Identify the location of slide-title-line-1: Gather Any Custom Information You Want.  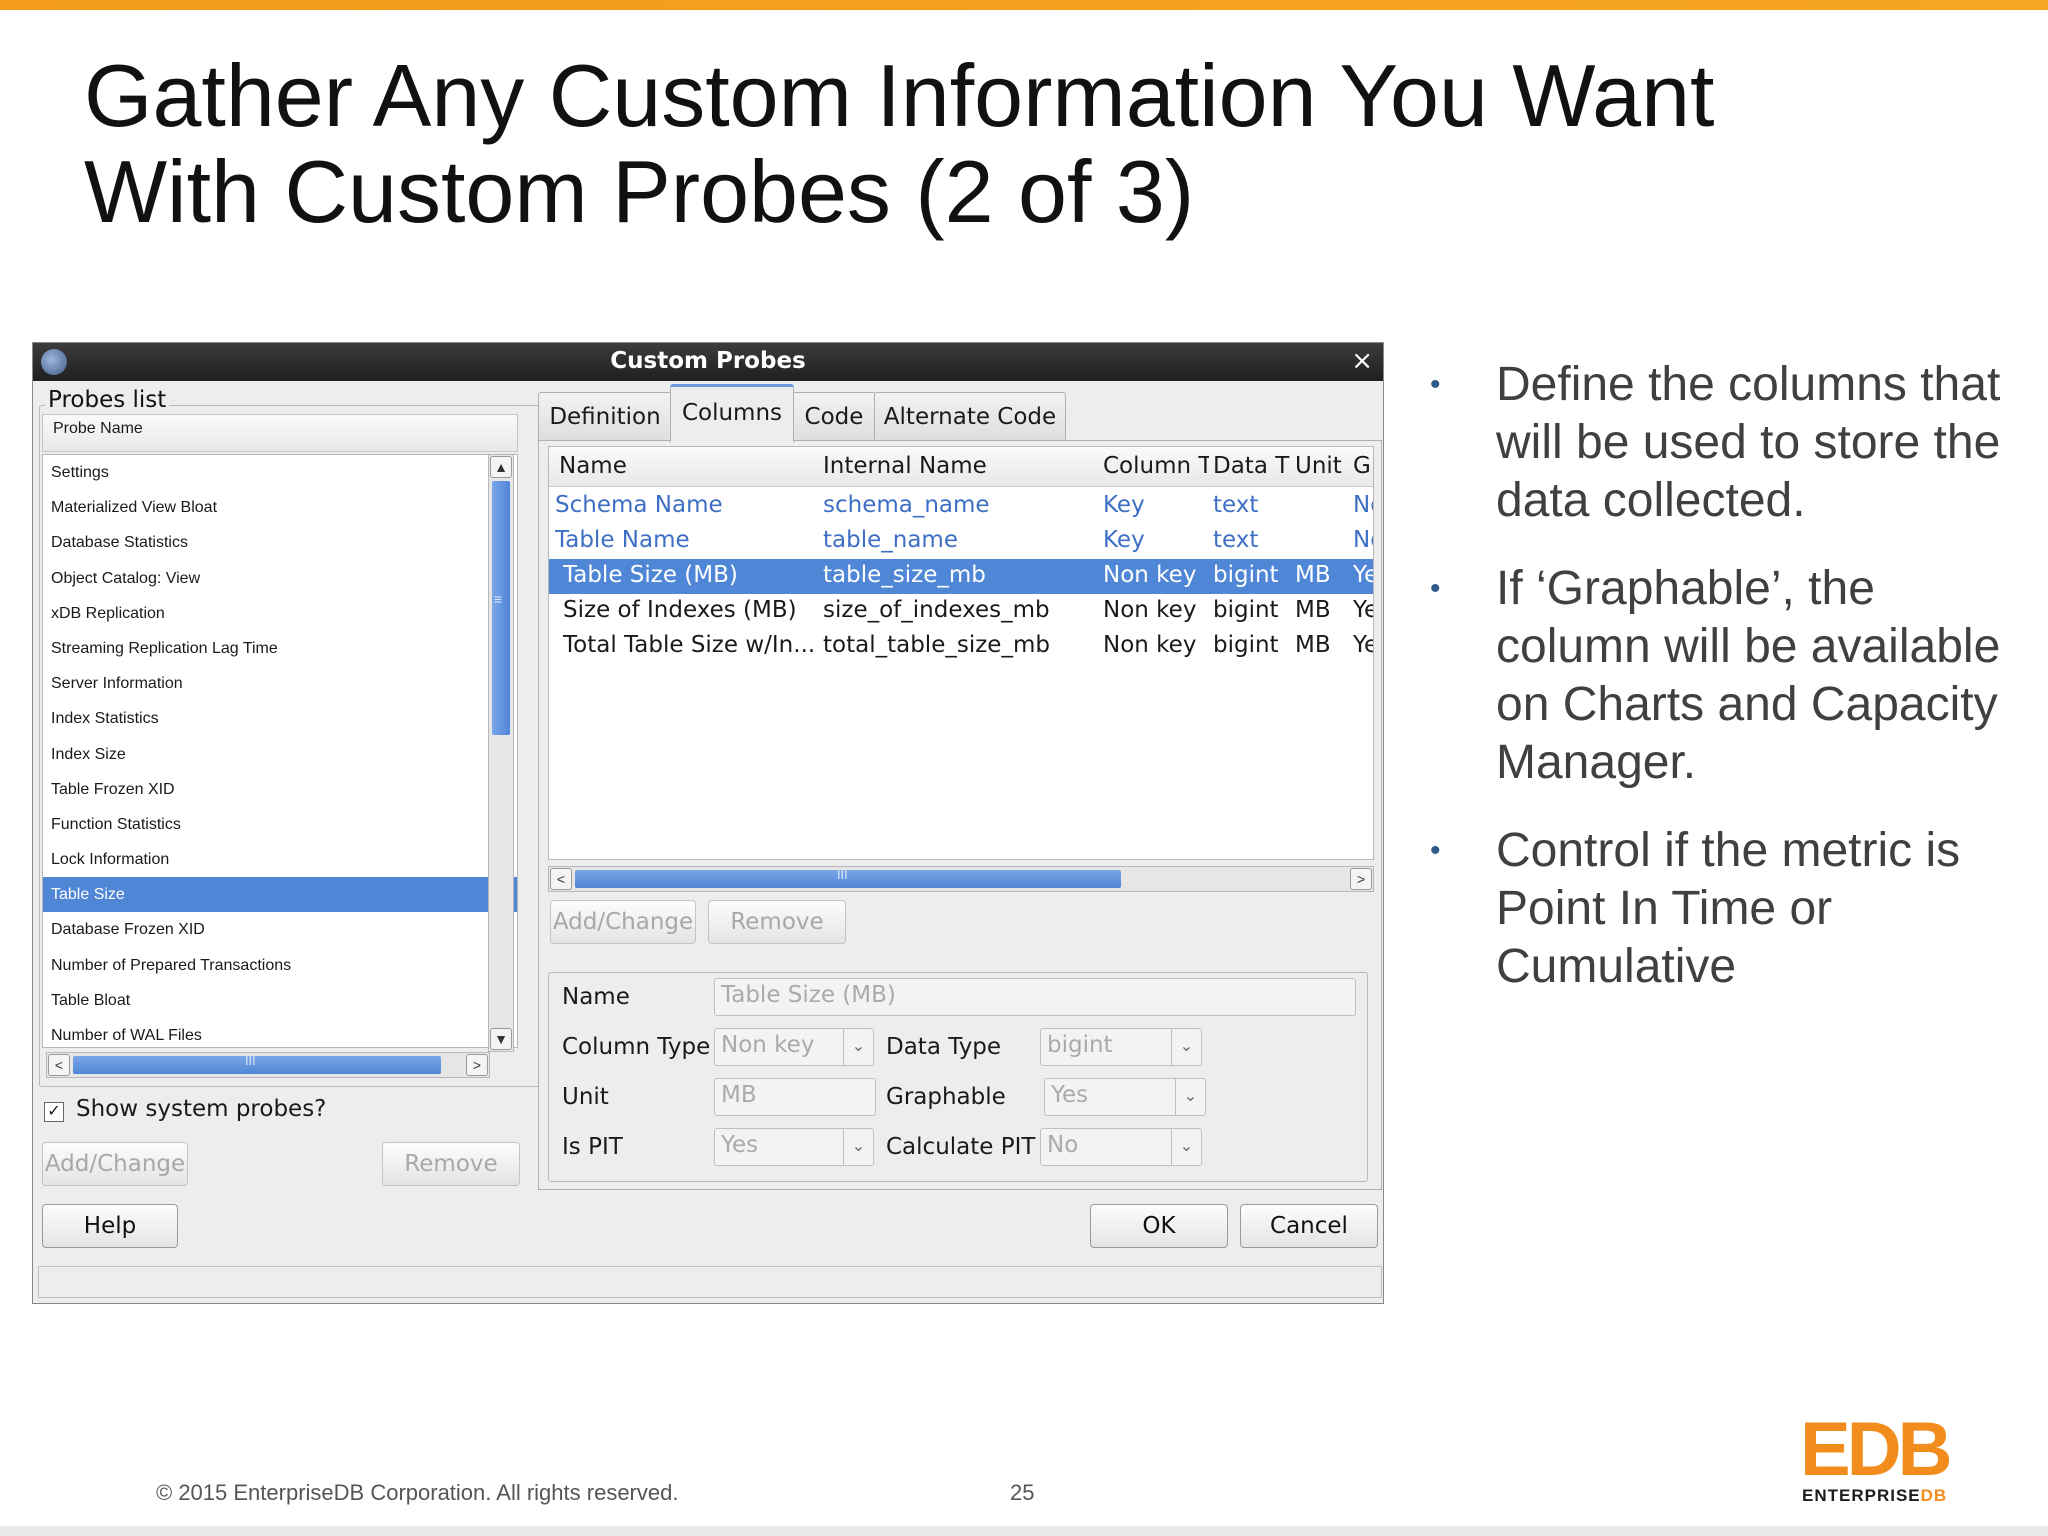
(899, 95).